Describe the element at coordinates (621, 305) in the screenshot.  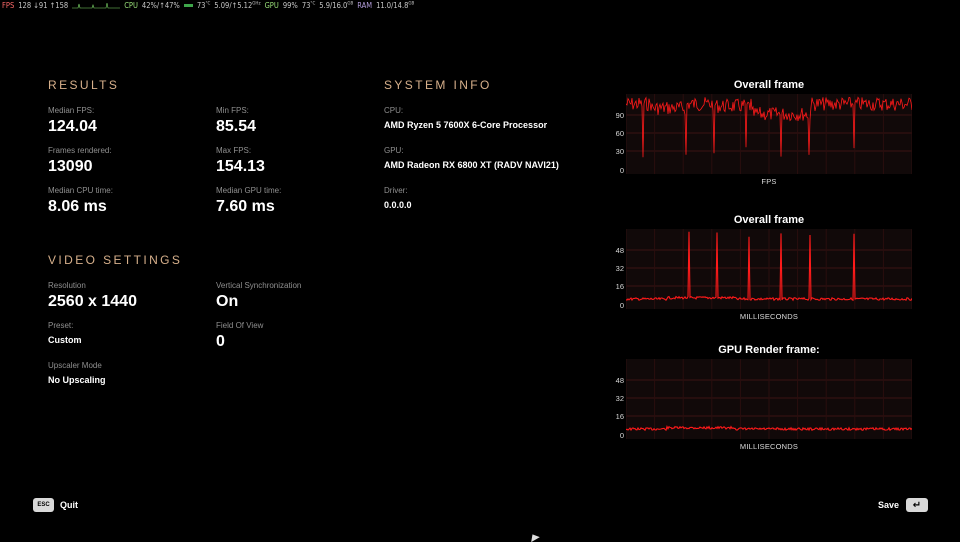
I see `frametime-ytick-0: 0` at that location.